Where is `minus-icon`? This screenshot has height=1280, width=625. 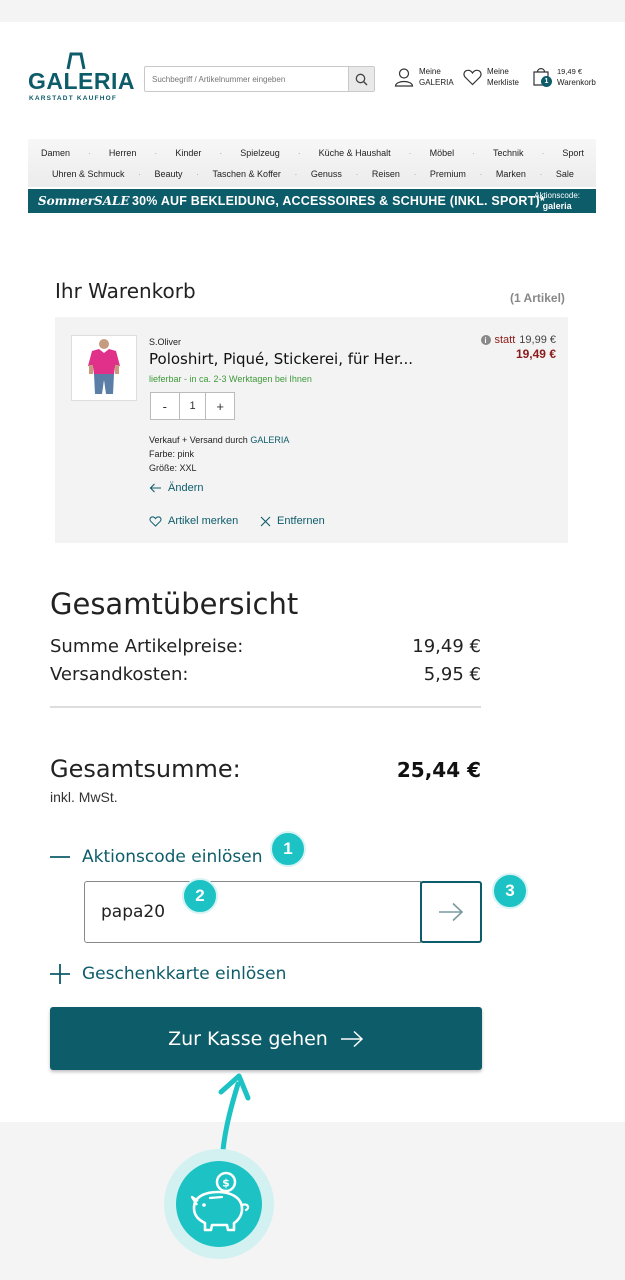 minus-icon is located at coordinates (60, 857).